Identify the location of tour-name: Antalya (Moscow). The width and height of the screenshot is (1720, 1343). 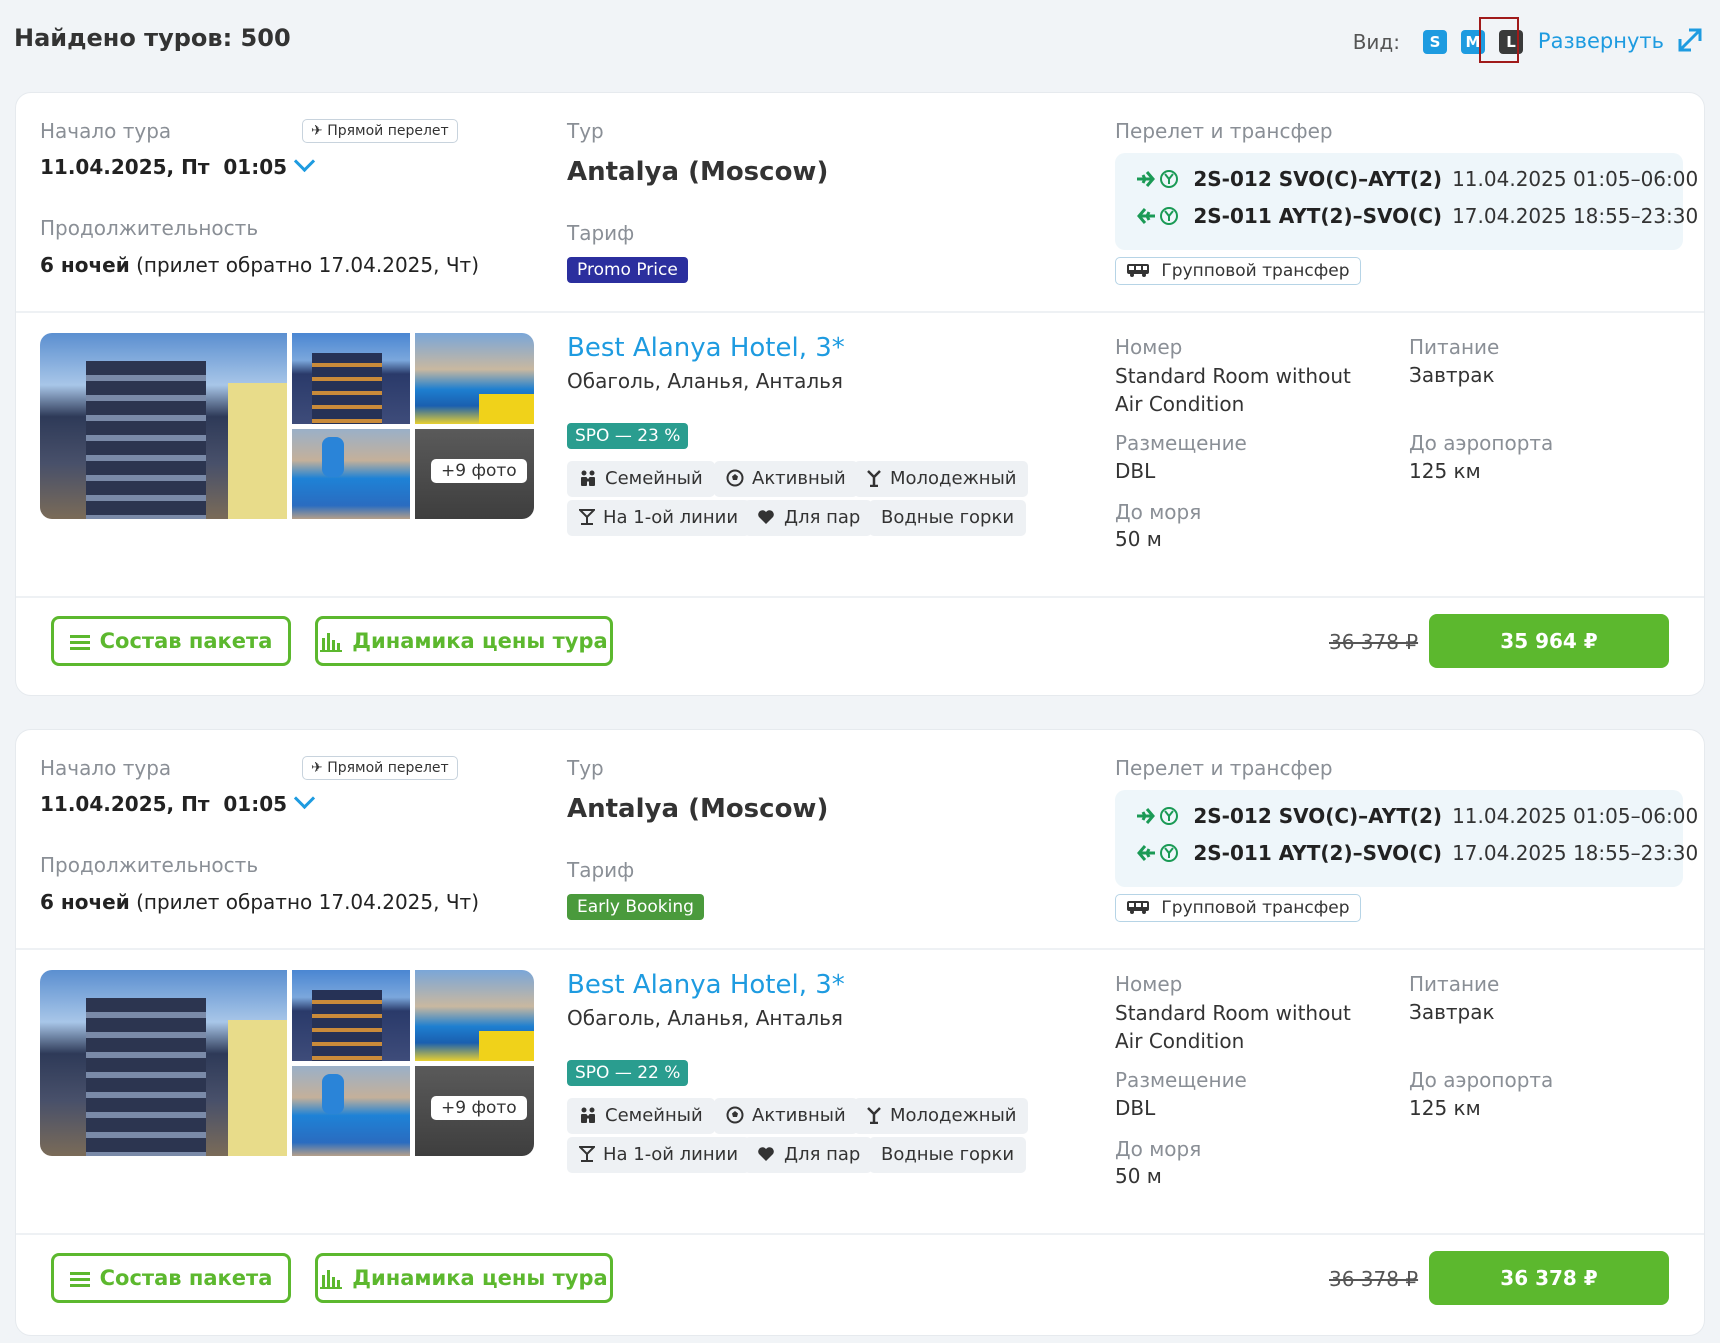
(698, 172).